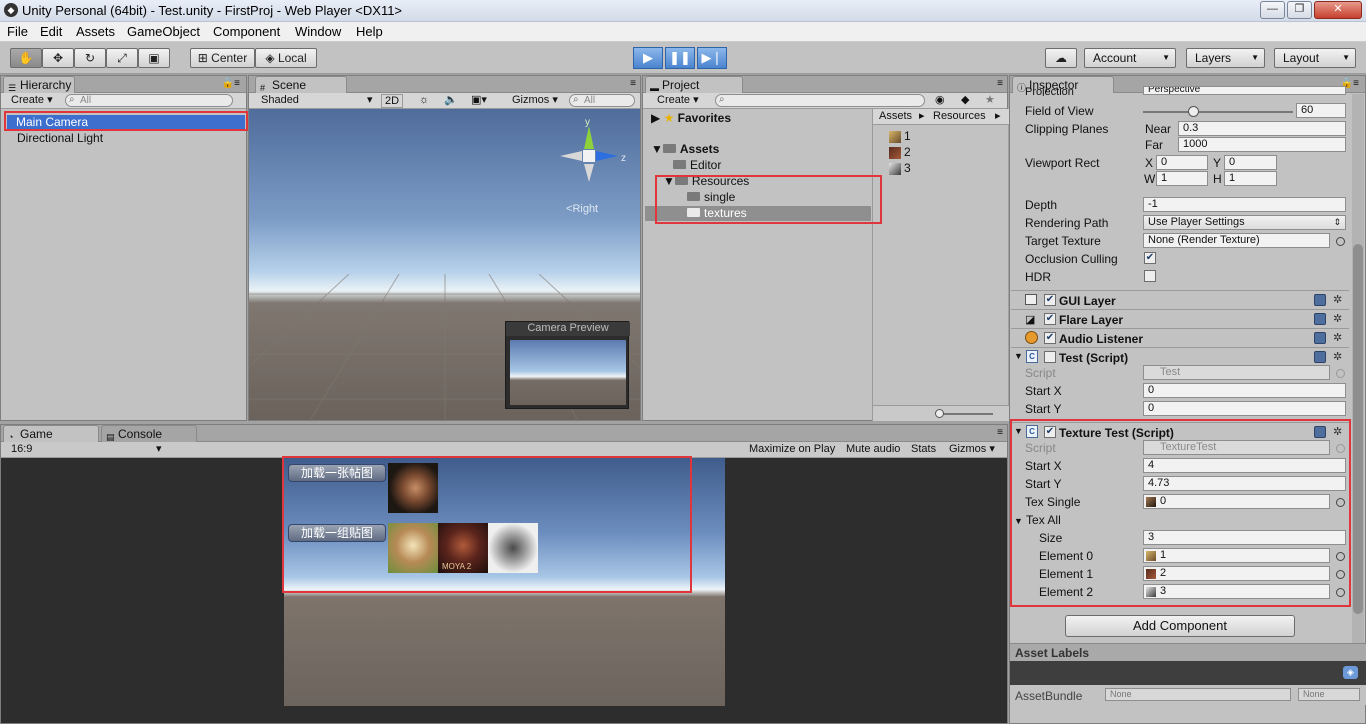 The width and height of the screenshot is (1366, 724). What do you see at coordinates (1037, 520) in the screenshot?
I see `tex-all-label: ▼ Tex All` at bounding box center [1037, 520].